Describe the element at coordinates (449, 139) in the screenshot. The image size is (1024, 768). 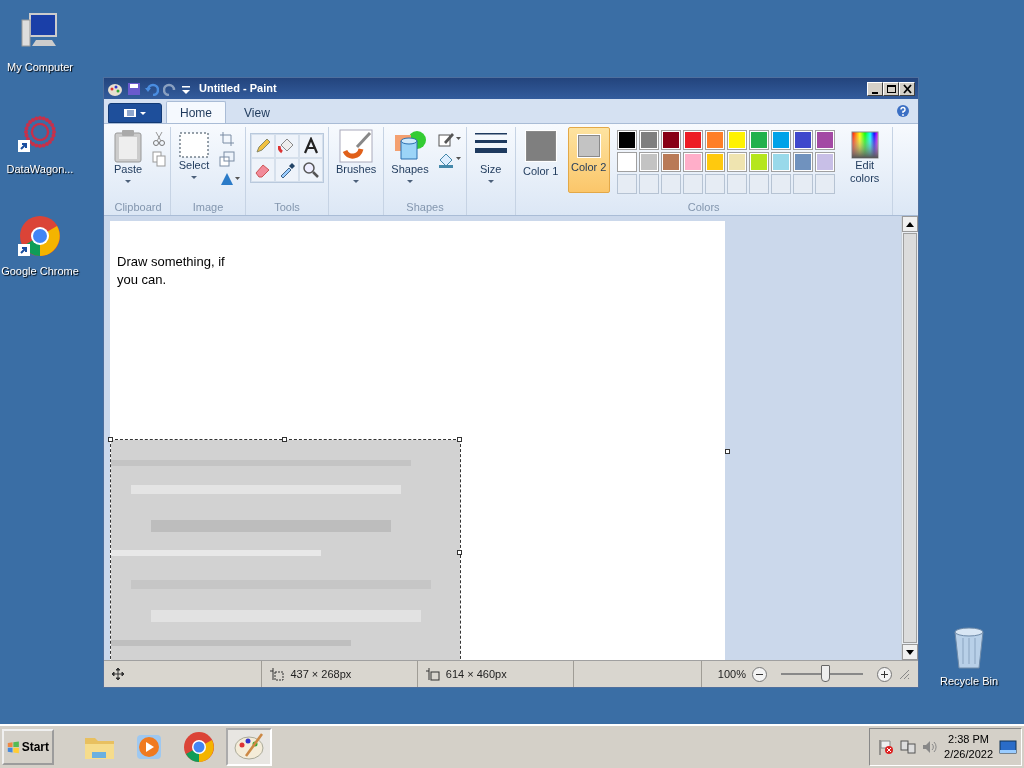
I see `outline-icon` at that location.